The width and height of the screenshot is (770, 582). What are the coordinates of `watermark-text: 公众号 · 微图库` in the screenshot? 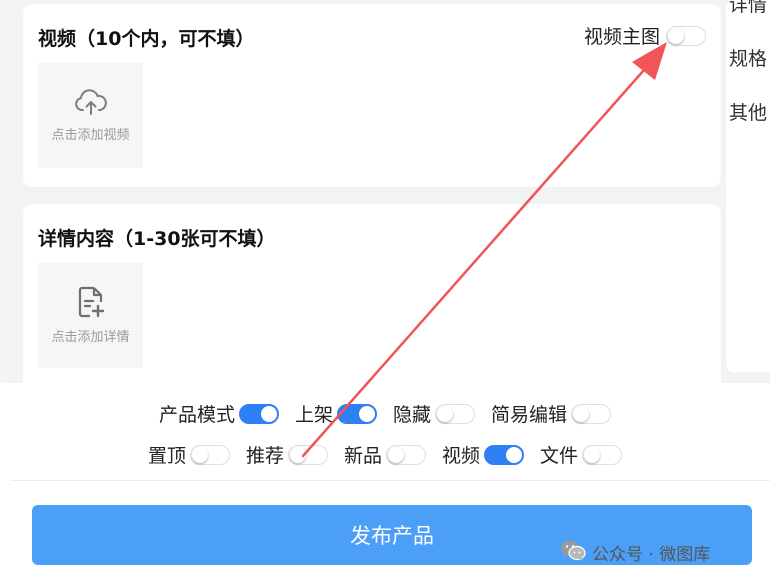 It's located at (651, 555).